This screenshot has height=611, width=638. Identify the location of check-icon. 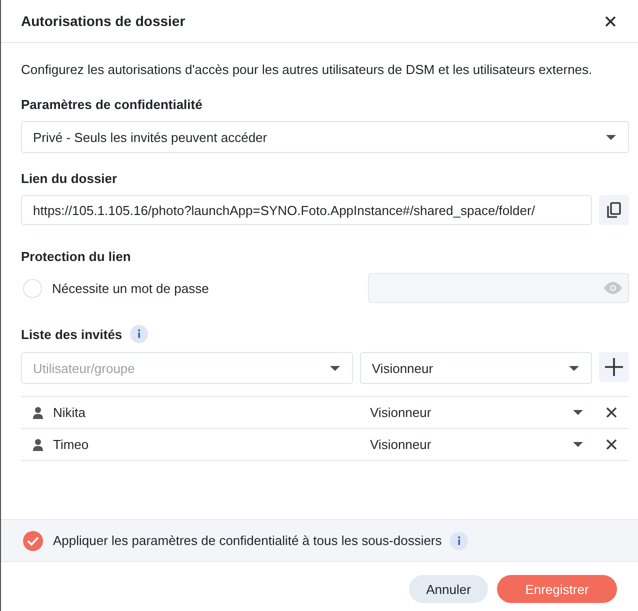
(33, 541).